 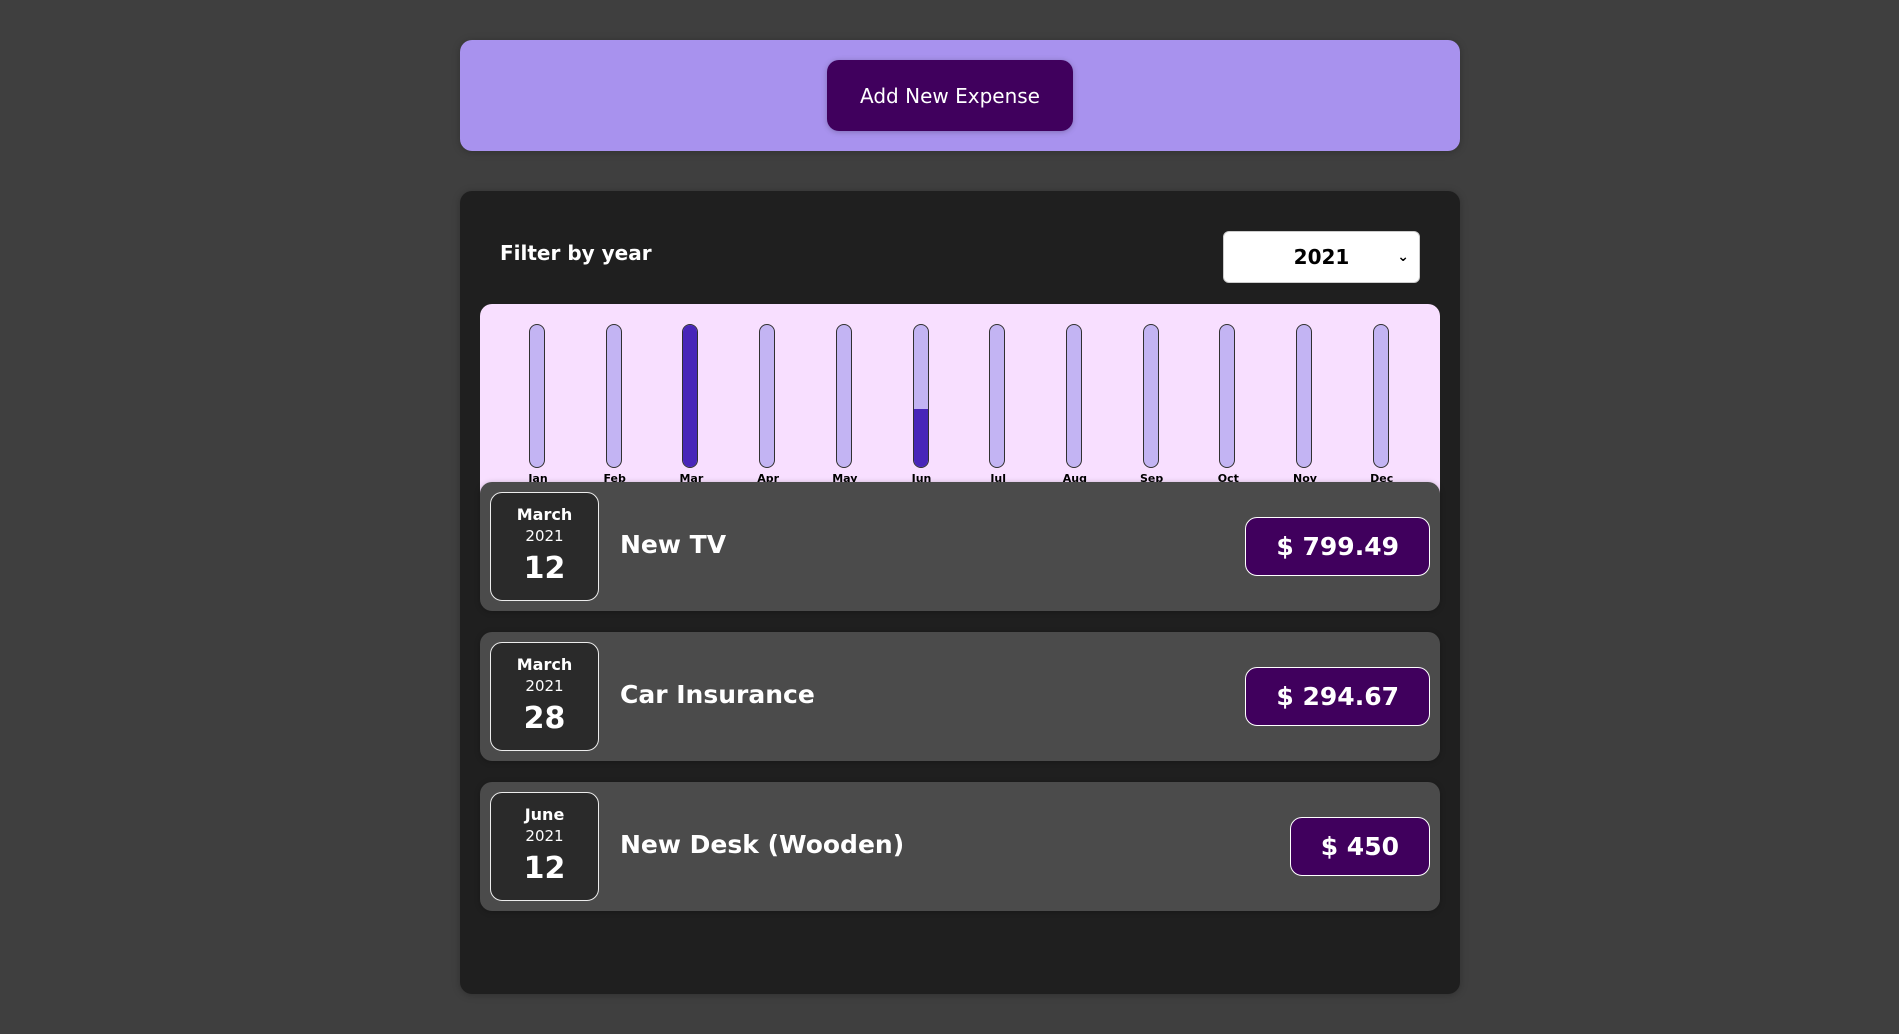 I want to click on expense-item: March 2021 12 New TV $ 799.49, so click(x=960, y=546).